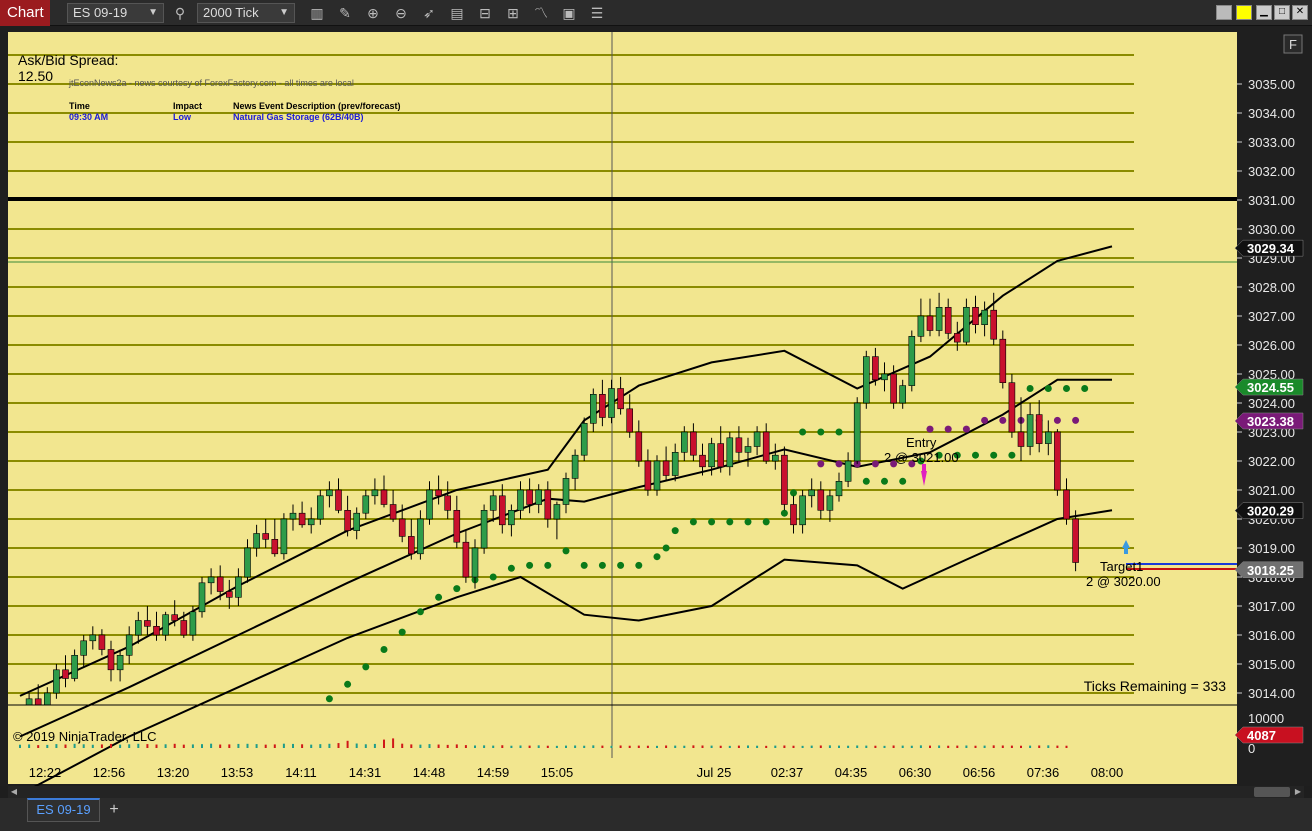 Image resolution: width=1312 pixels, height=831 pixels. What do you see at coordinates (345, 13) in the screenshot?
I see `draw-icon: ✎` at bounding box center [345, 13].